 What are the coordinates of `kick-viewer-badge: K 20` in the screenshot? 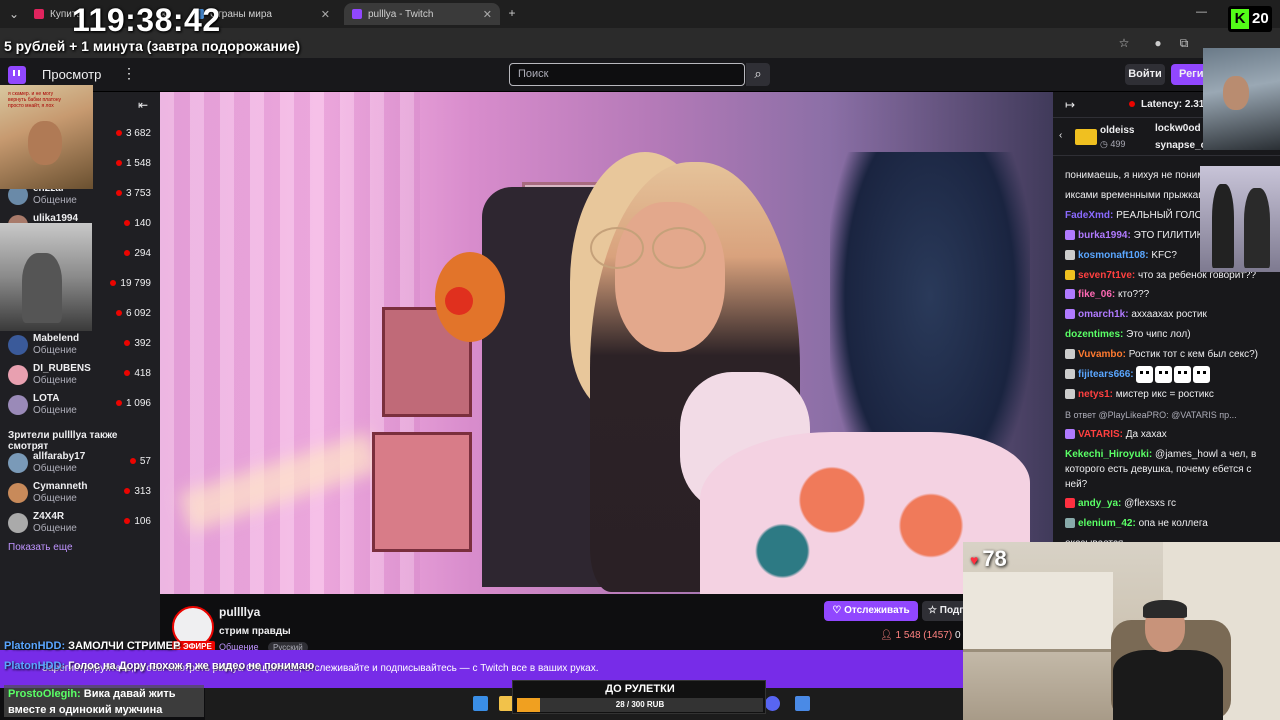 It's located at (1250, 19).